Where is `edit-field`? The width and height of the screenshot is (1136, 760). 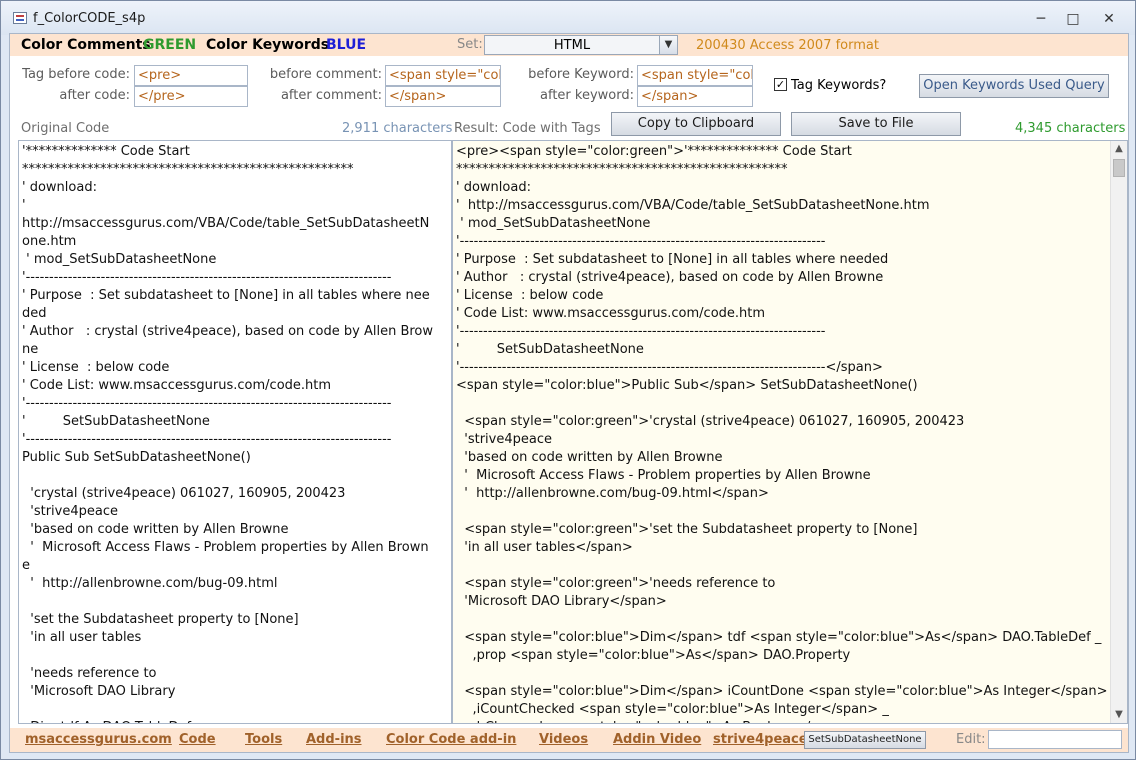
edit-field is located at coordinates (1055, 739).